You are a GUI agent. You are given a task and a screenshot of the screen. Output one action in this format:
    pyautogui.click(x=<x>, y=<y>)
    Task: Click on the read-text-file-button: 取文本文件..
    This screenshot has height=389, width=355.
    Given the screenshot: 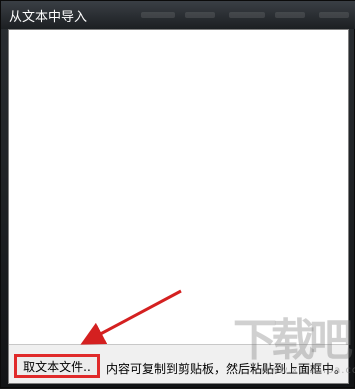 What is the action you would take?
    pyautogui.click(x=57, y=366)
    